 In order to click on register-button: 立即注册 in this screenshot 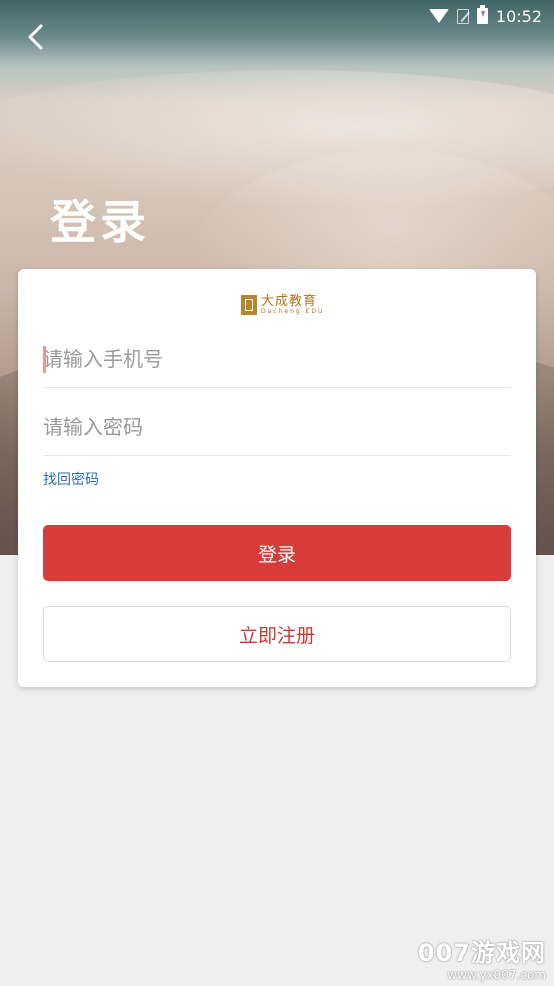, I will do `click(277, 634)`.